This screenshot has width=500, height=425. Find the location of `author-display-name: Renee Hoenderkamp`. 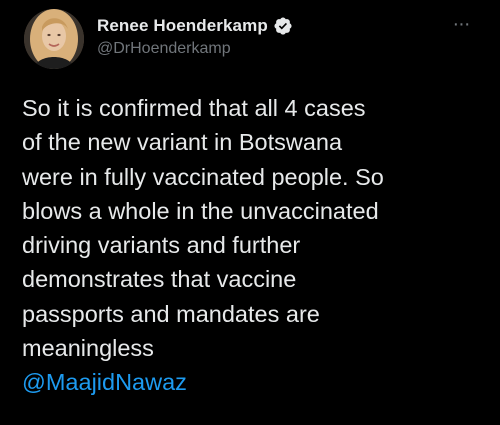

author-display-name: Renee Hoenderkamp is located at coordinates (182, 26).